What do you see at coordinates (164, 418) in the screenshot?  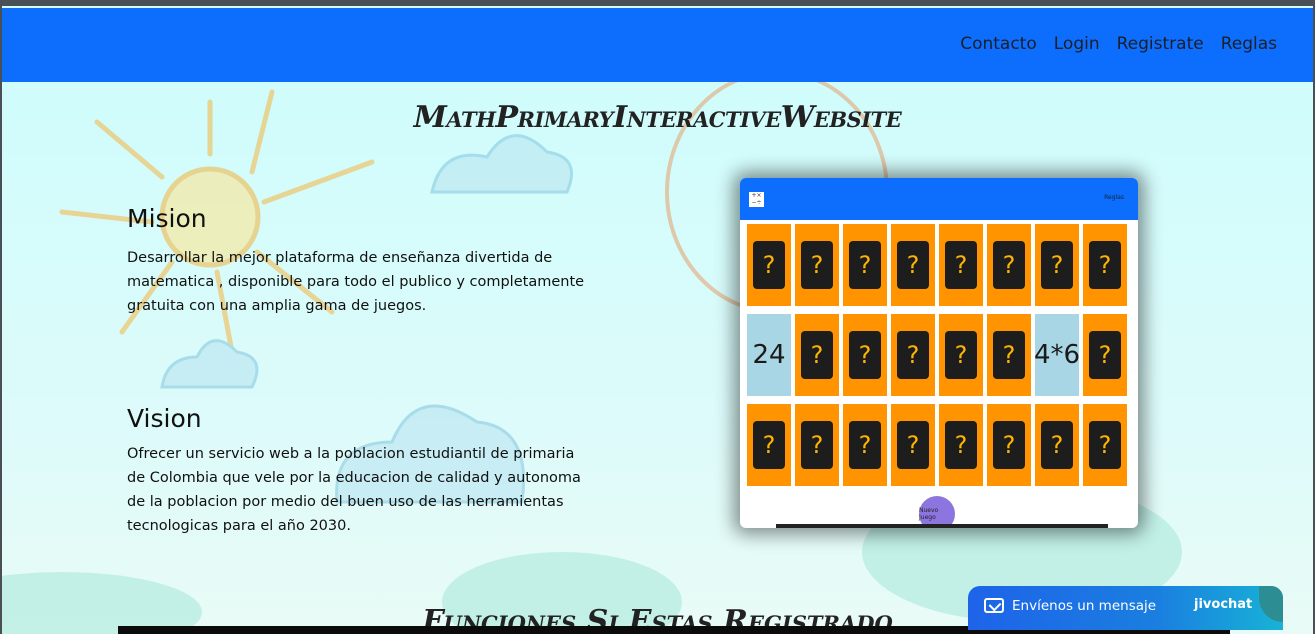 I see `vision-title: Vision` at bounding box center [164, 418].